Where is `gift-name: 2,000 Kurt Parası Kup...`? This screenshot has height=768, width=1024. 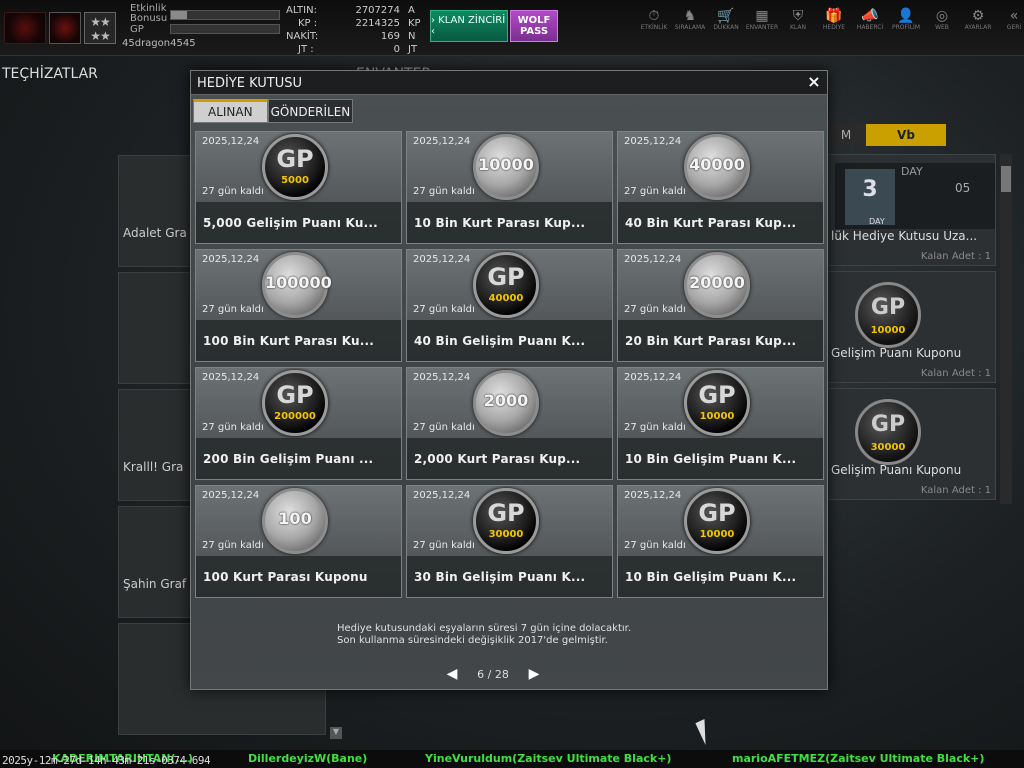 gift-name: 2,000 Kurt Parası Kup... is located at coordinates (509, 458).